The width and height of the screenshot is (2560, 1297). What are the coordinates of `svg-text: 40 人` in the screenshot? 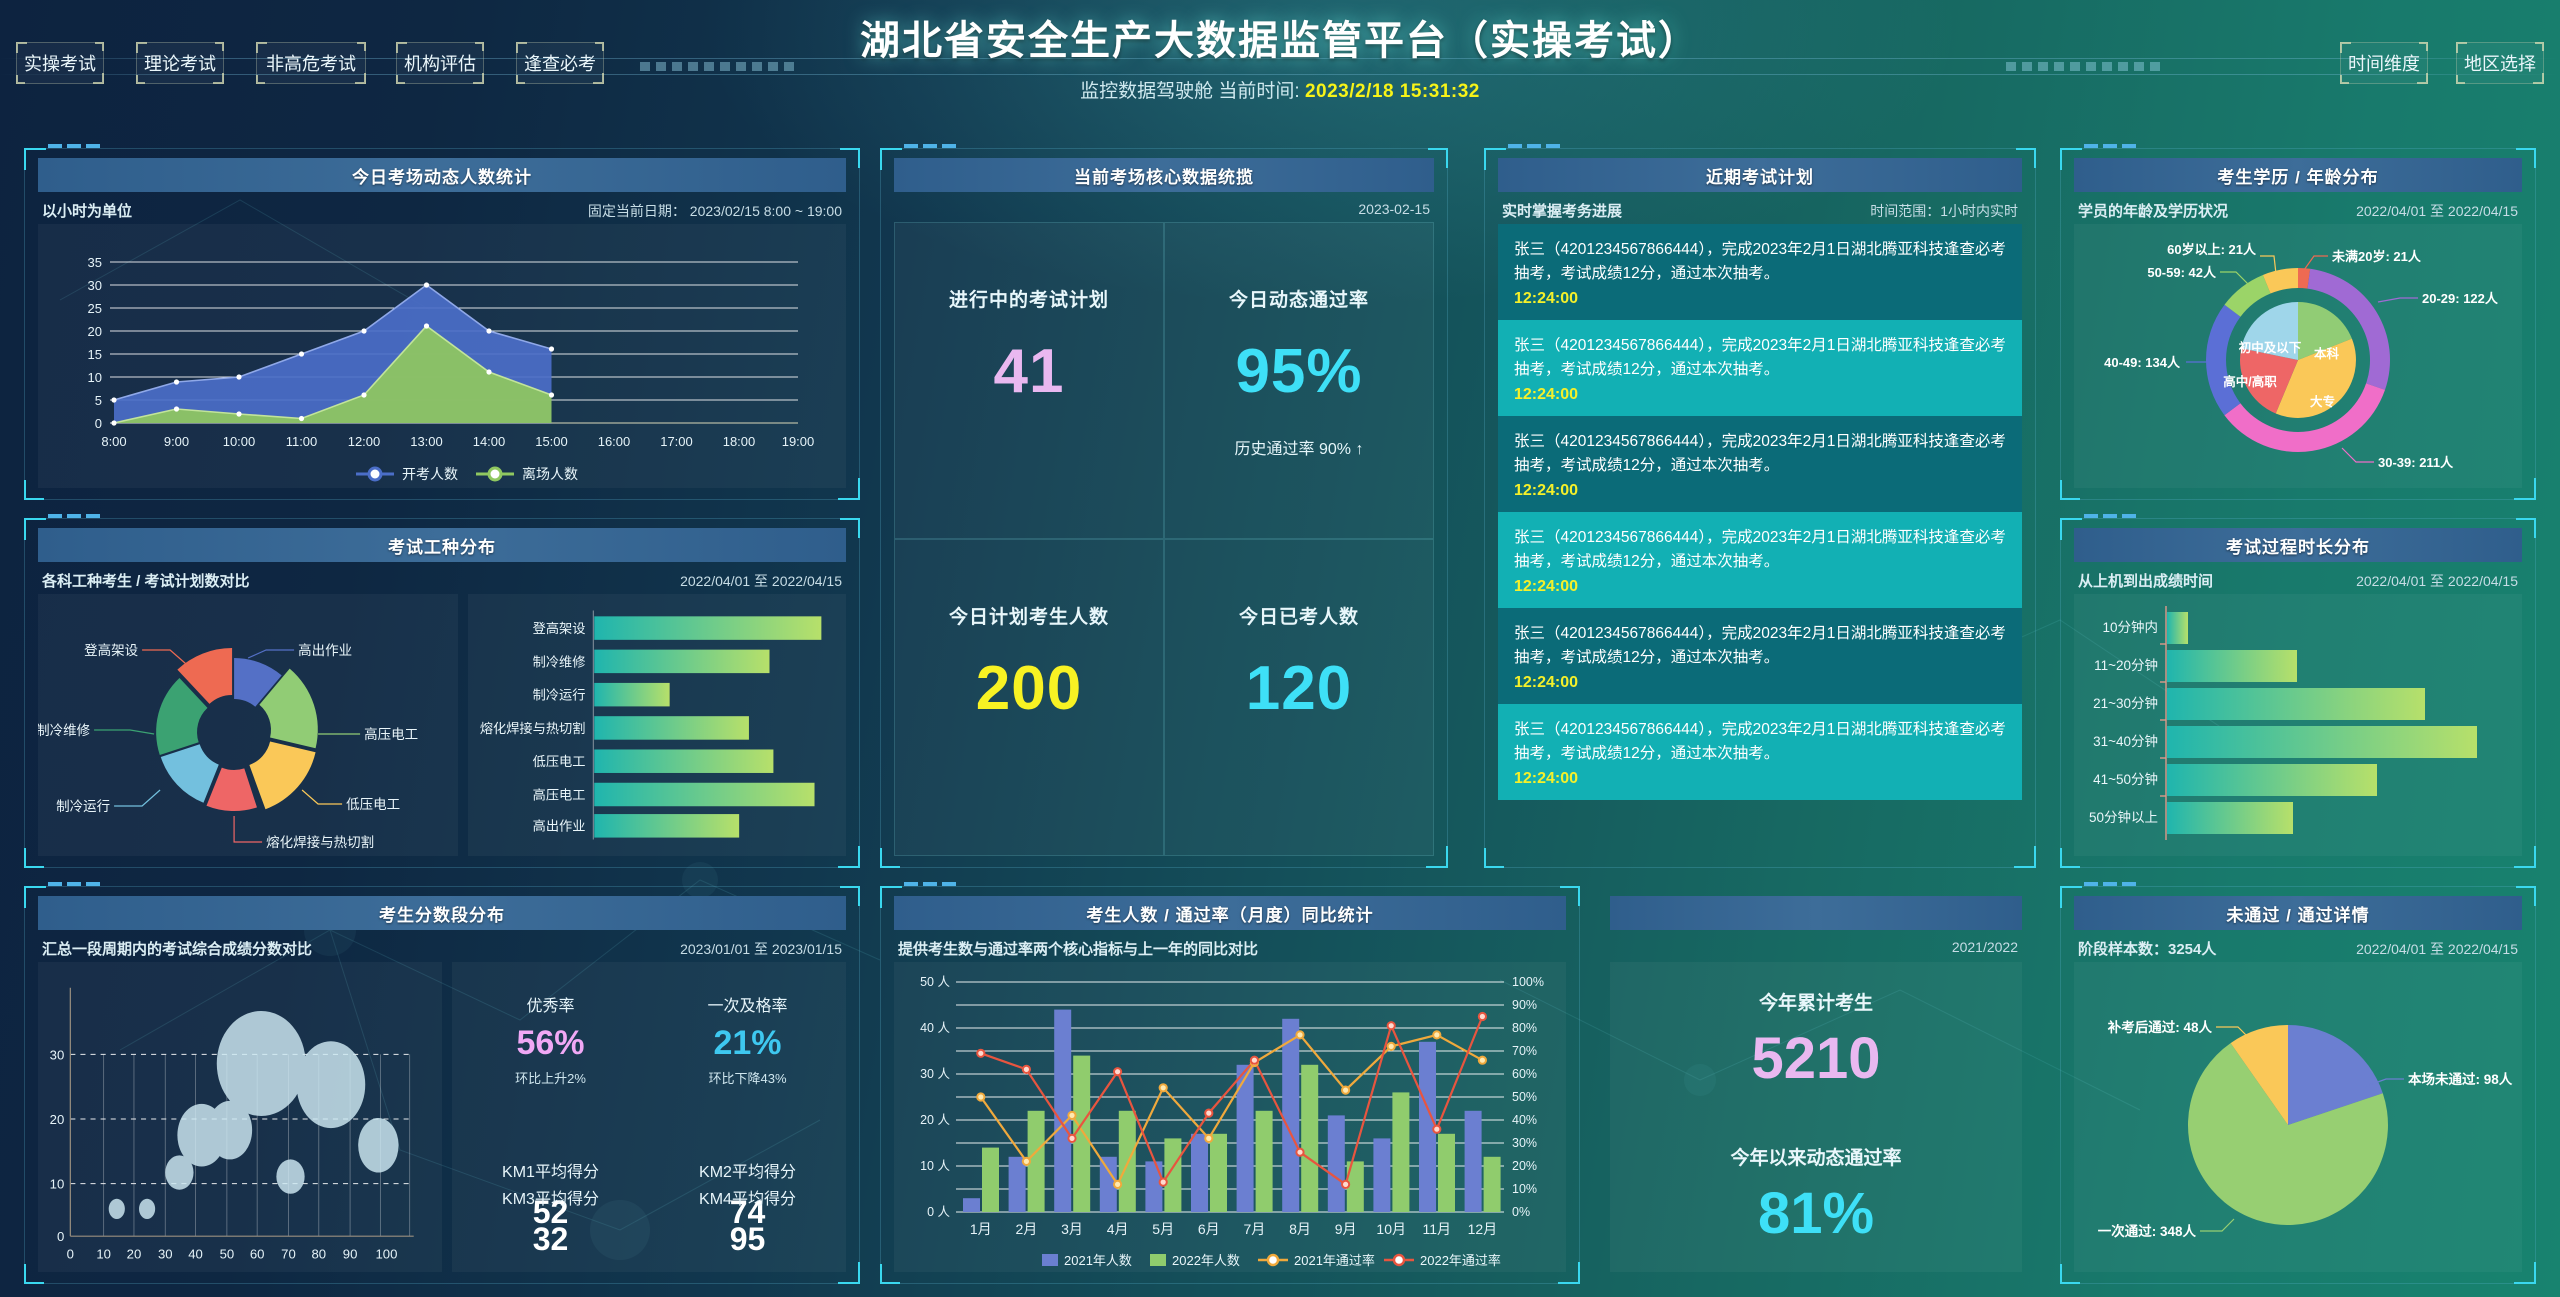 It's located at (935, 1028).